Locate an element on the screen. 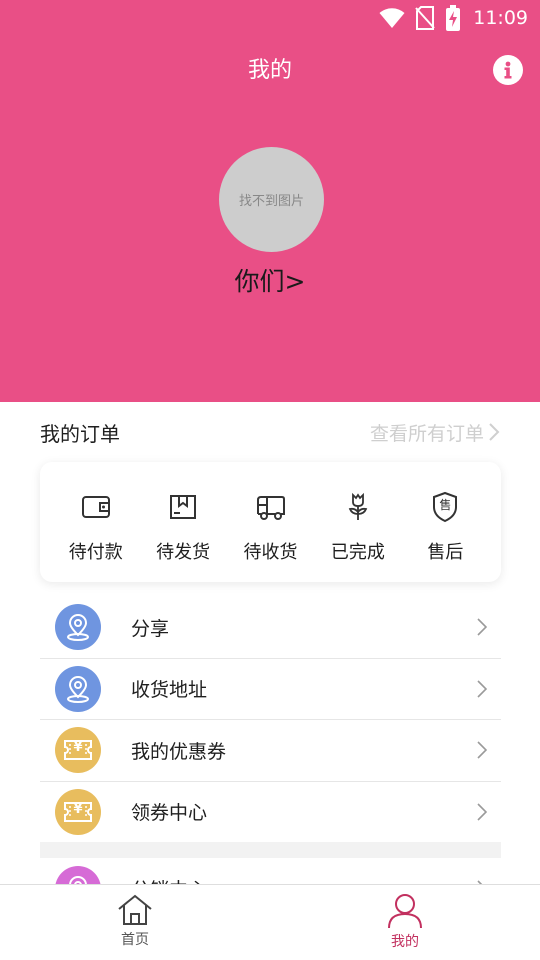 This screenshot has height=960, width=540. info-button is located at coordinates (508, 70).